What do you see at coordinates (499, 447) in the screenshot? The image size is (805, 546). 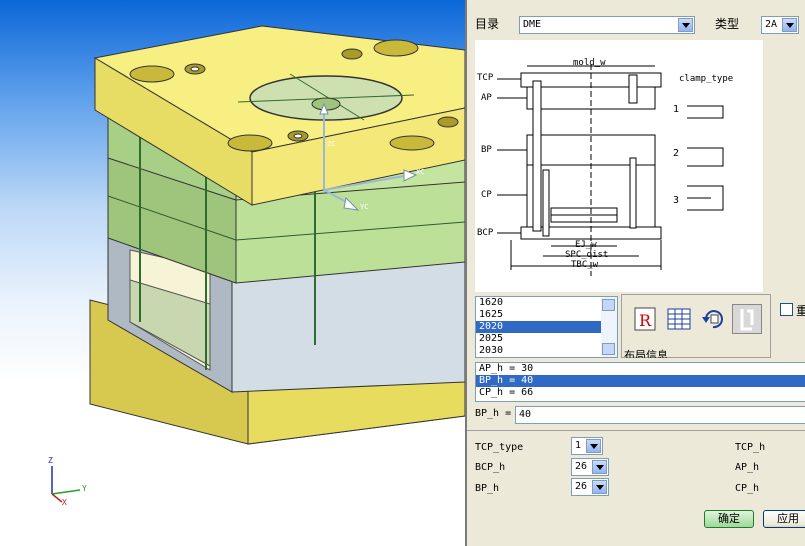 I see `tcp-type-label: TCP_type` at bounding box center [499, 447].